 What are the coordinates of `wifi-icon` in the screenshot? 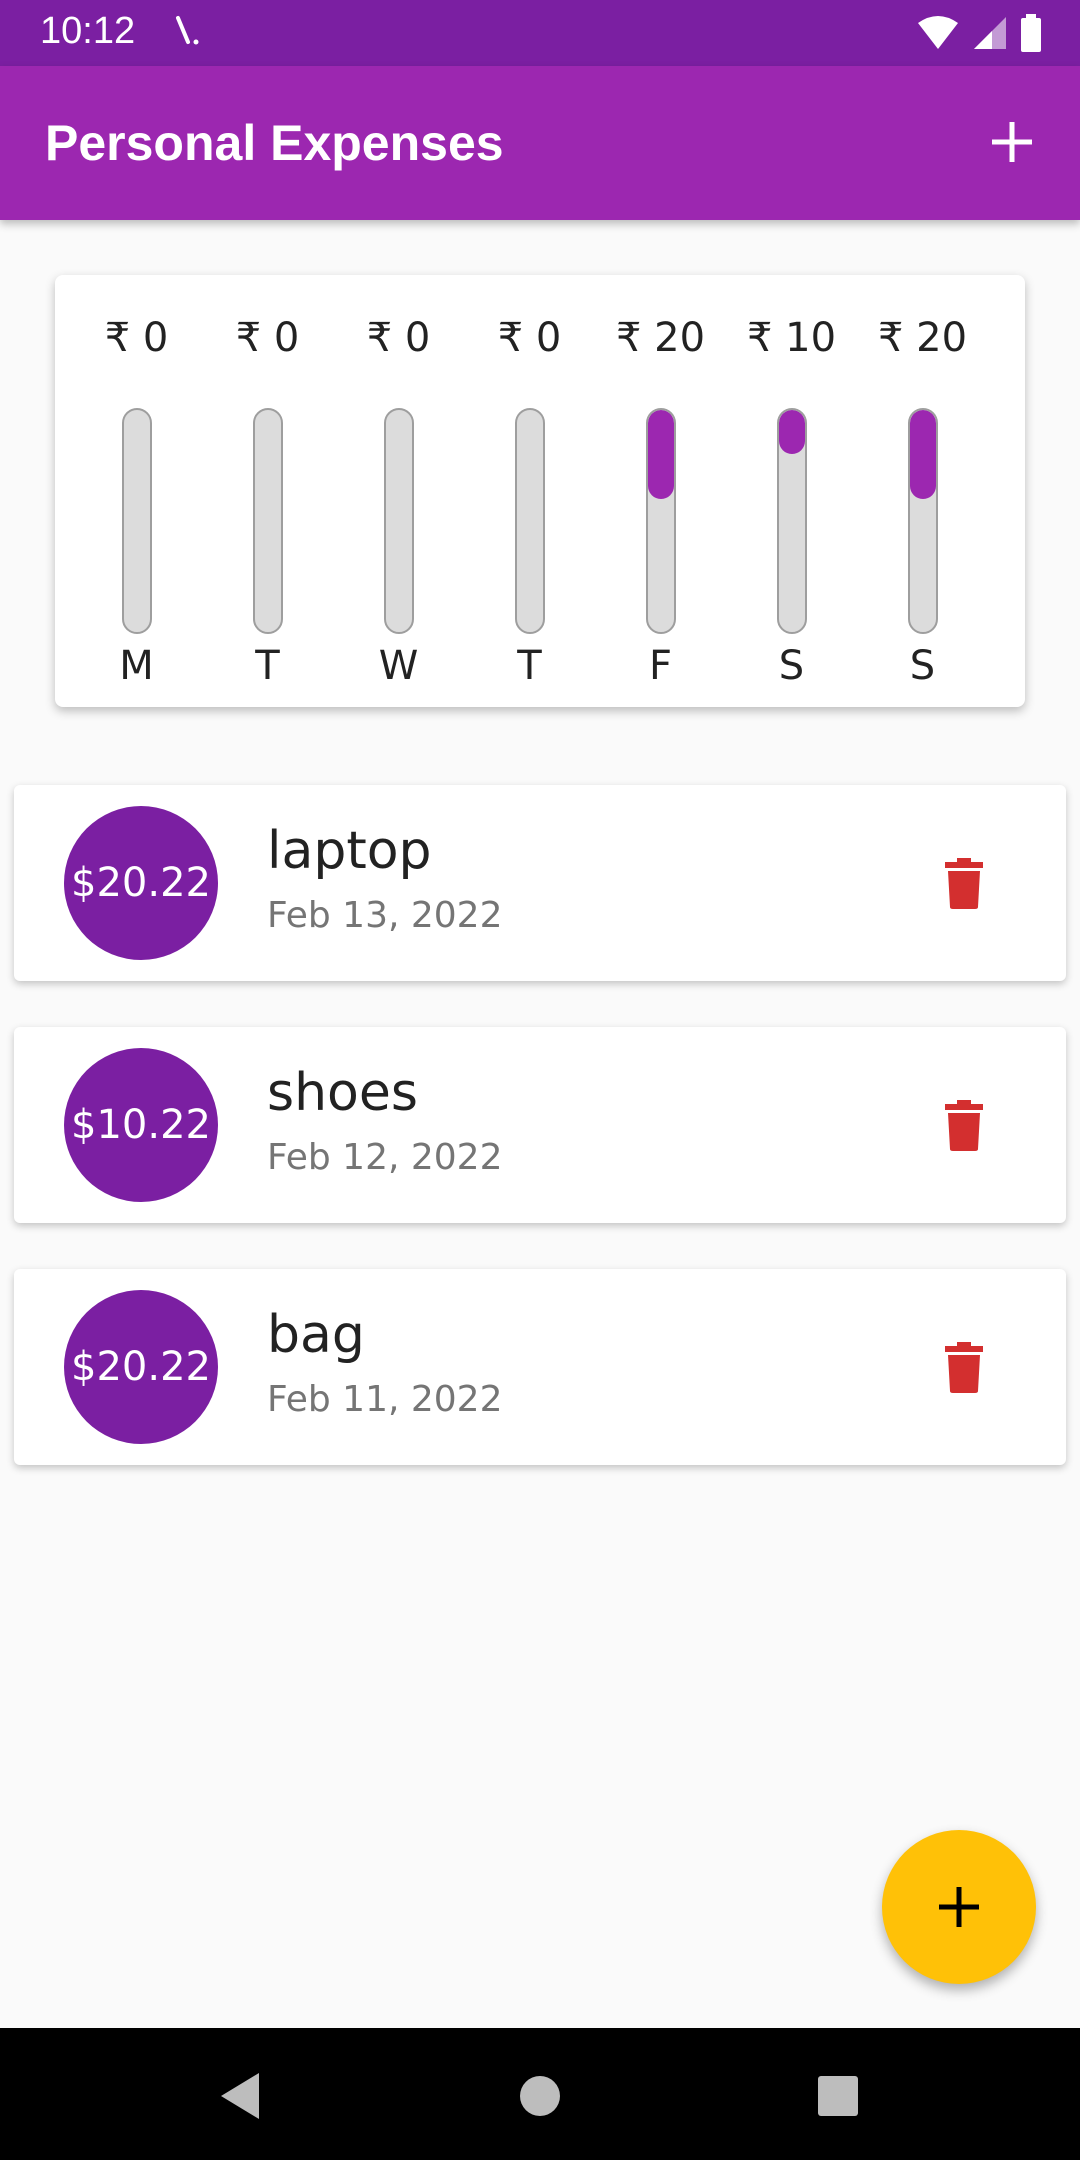 It's located at (938, 32).